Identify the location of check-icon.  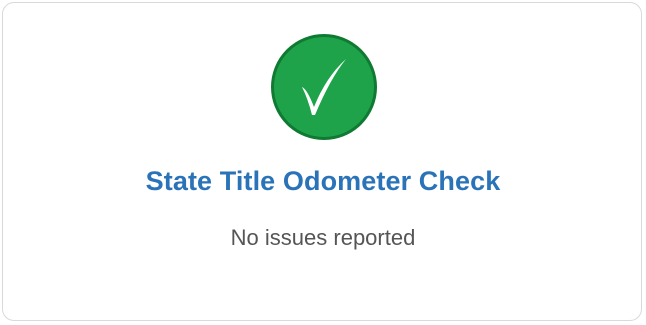
(324, 87).